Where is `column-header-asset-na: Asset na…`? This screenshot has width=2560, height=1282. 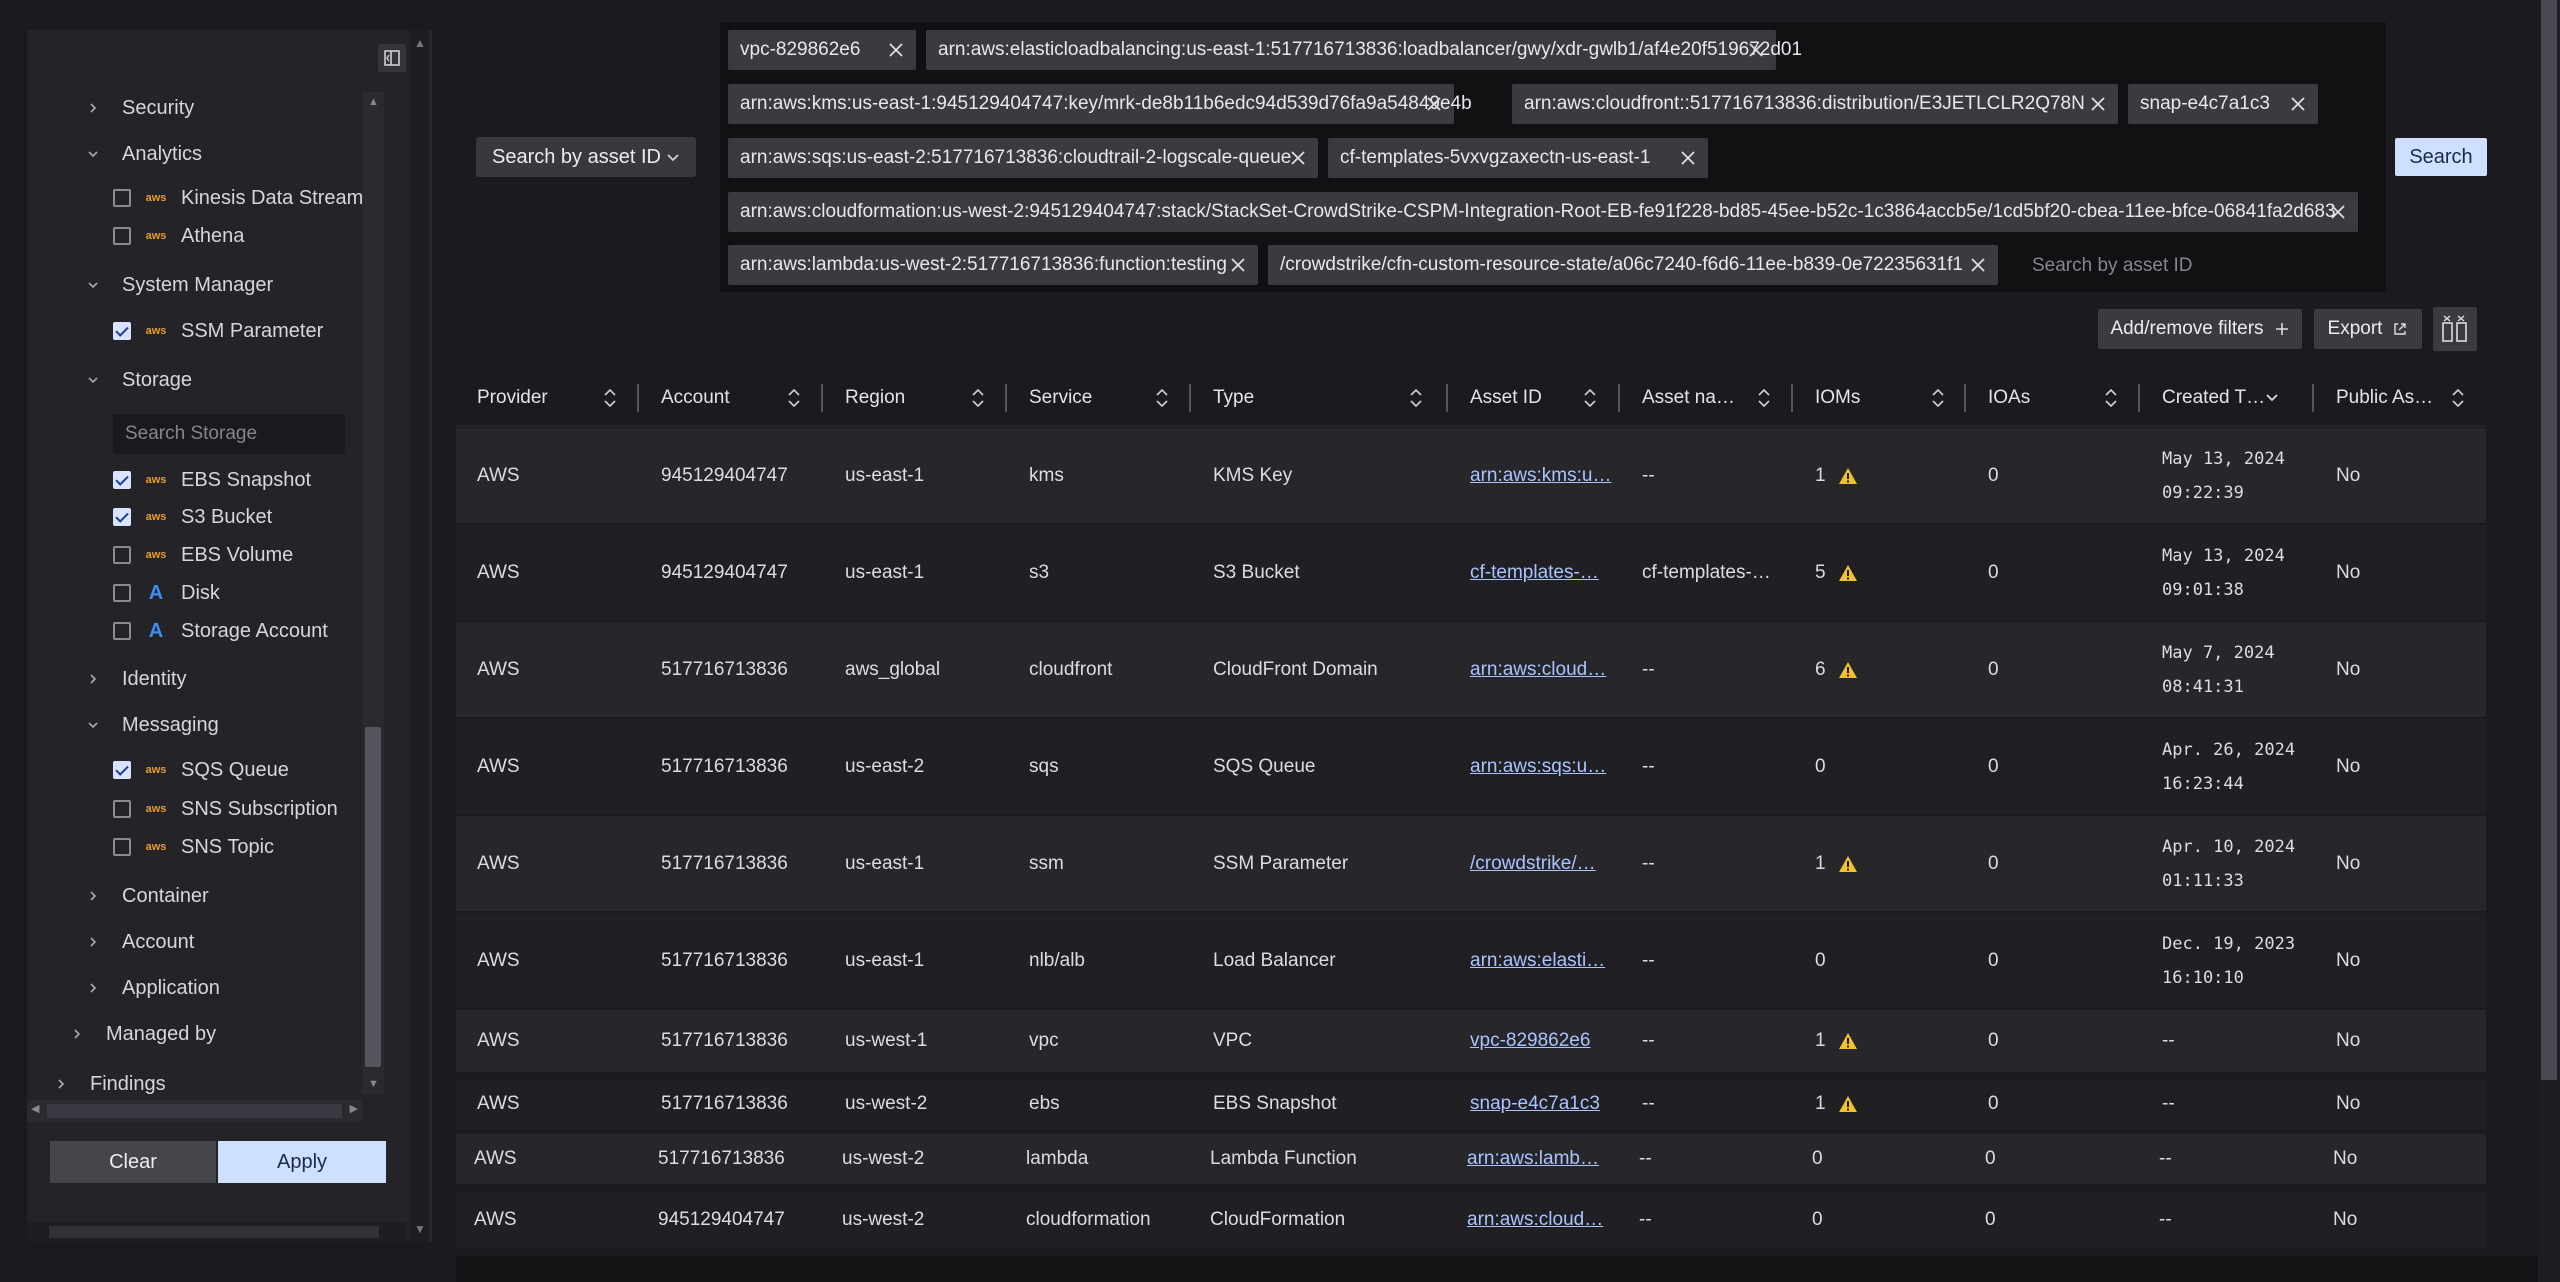
column-header-asset-na: Asset na… is located at coordinates (1688, 398).